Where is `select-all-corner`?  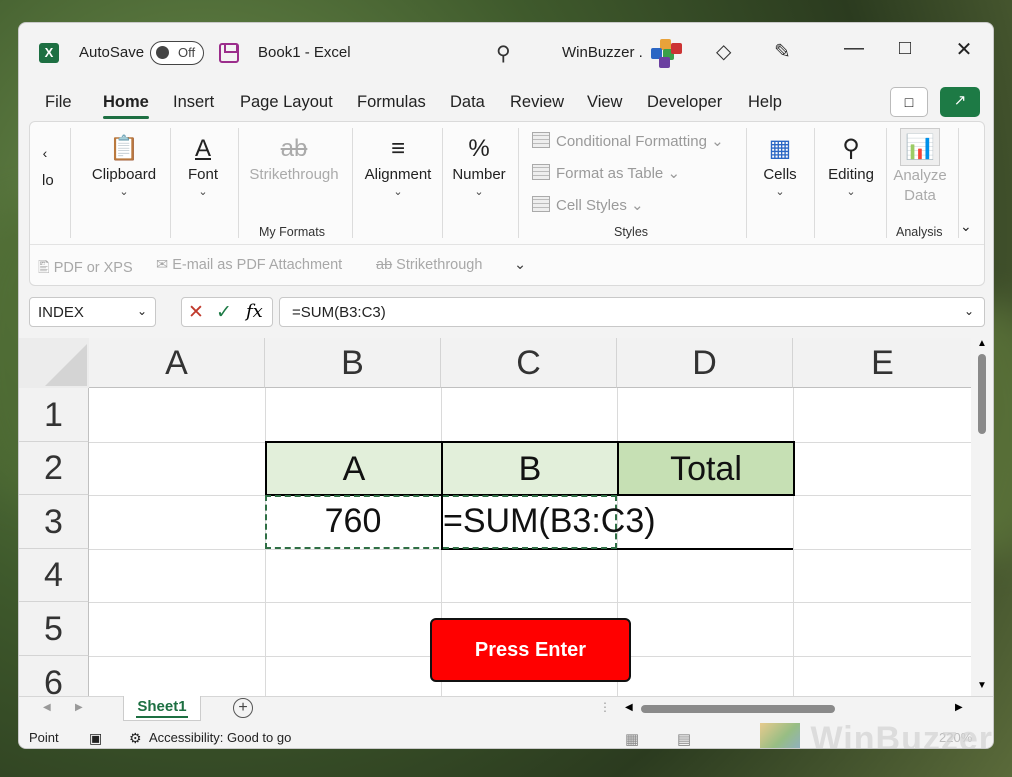
select-all-corner is located at coordinates (54, 363).